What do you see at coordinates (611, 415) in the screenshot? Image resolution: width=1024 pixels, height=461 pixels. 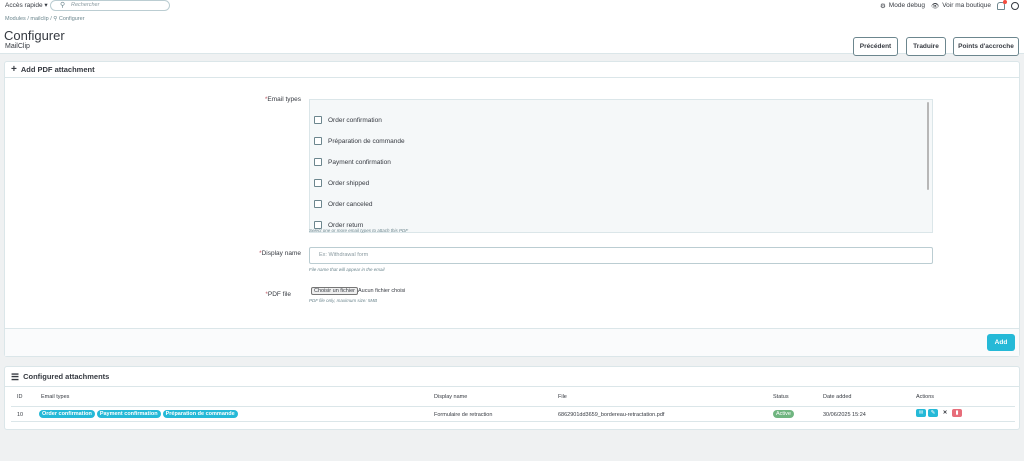 I see `cell-file: 6862901dd3659_bordereau-retractation.pdf` at bounding box center [611, 415].